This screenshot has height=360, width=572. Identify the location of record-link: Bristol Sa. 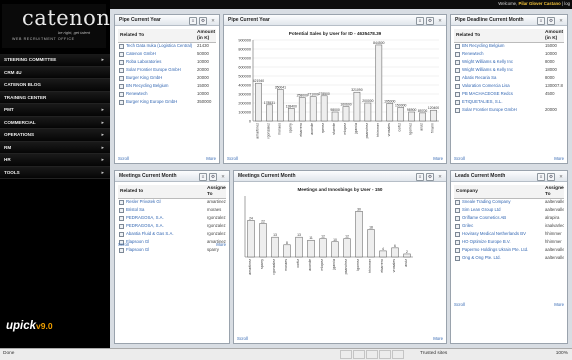
(161, 210).